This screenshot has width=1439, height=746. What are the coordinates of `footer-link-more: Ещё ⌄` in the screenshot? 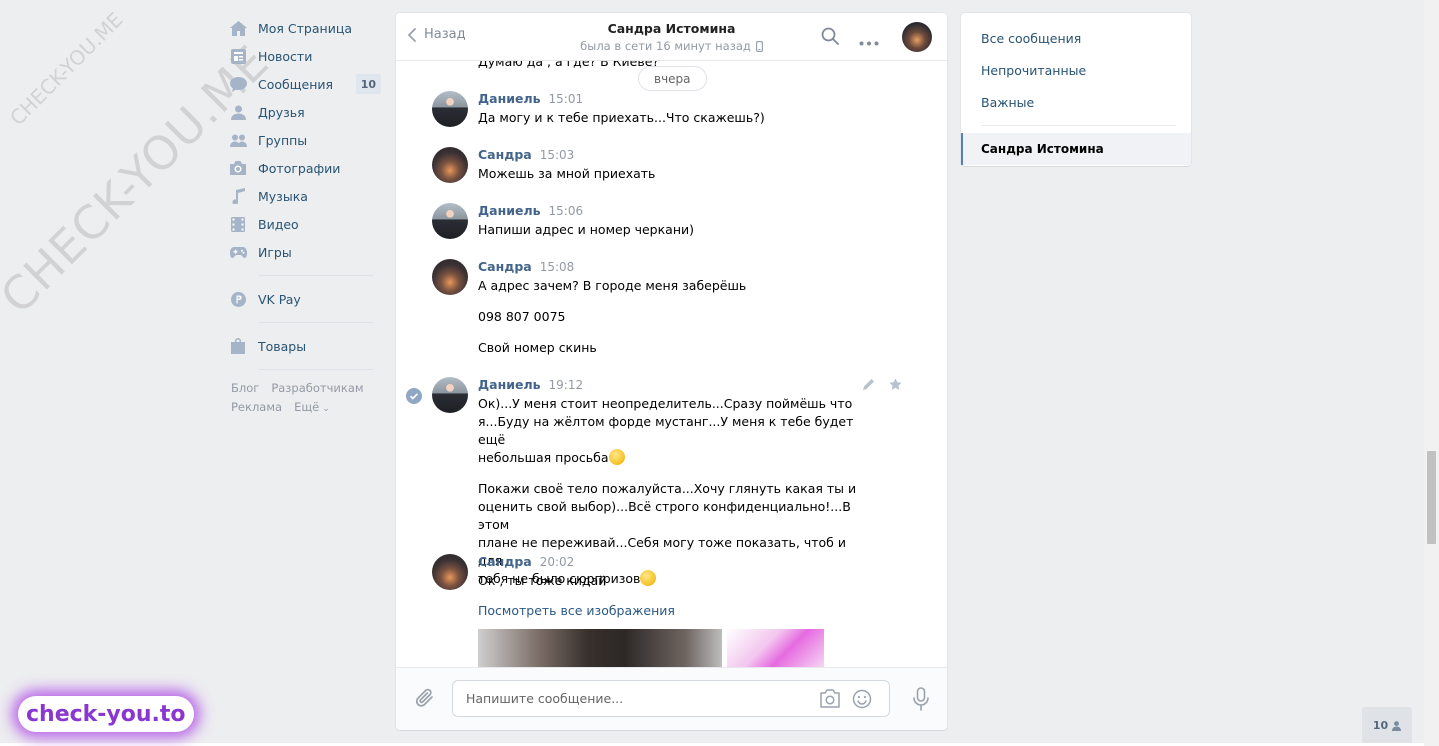 It's located at (312, 407).